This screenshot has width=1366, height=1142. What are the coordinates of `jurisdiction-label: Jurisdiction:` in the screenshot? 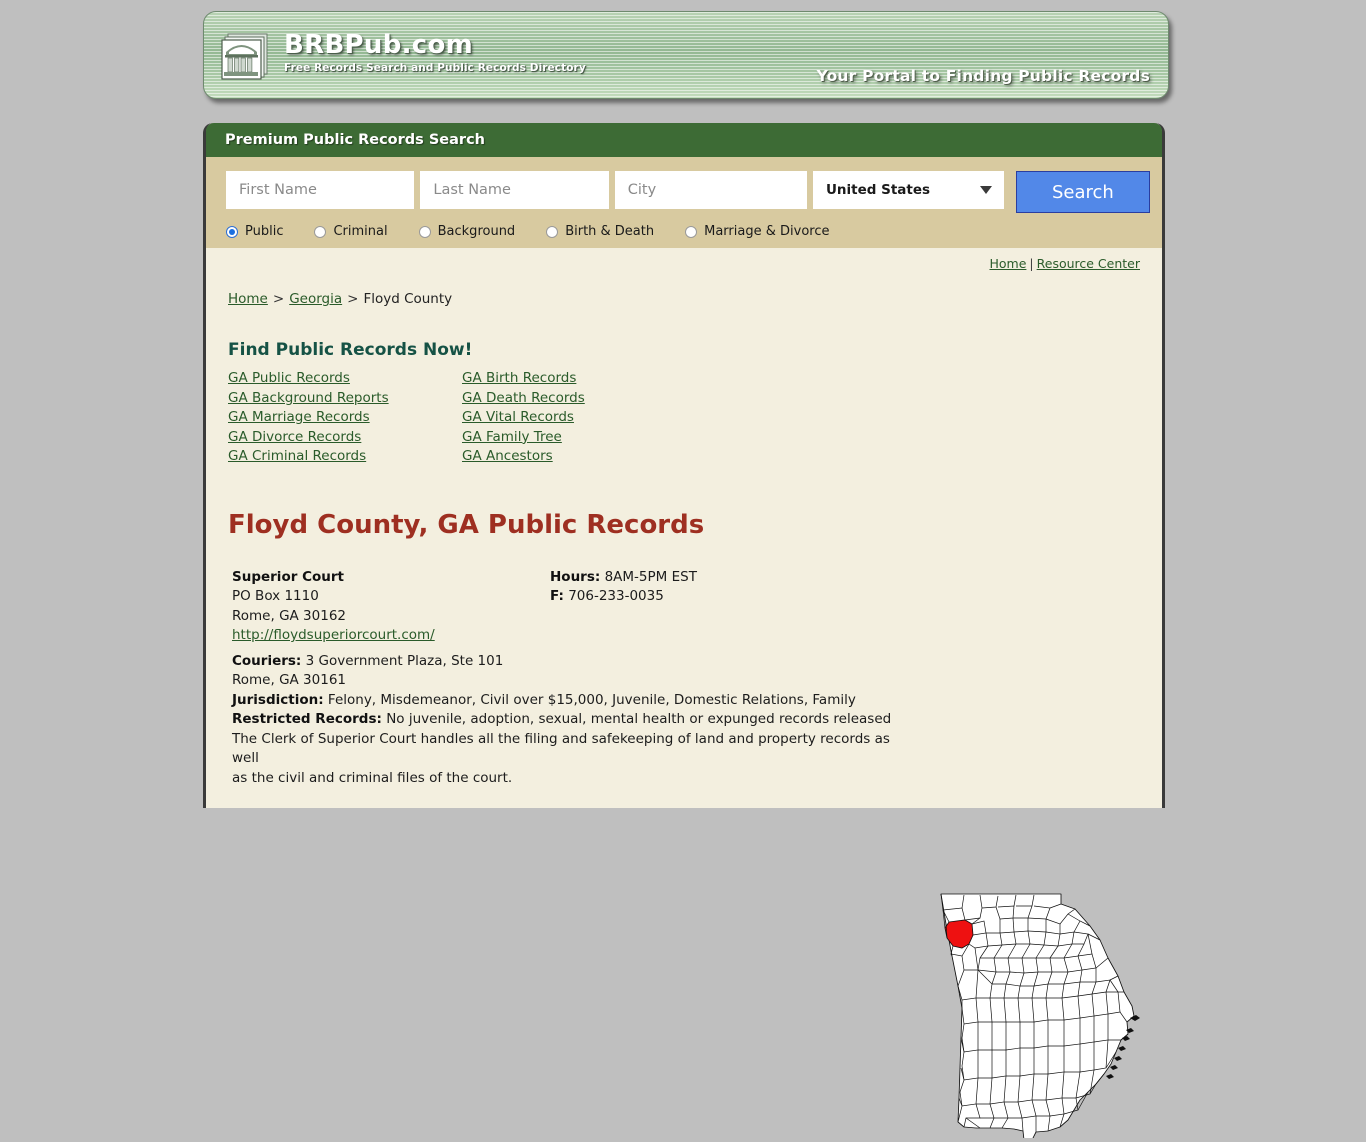 It's located at (278, 699).